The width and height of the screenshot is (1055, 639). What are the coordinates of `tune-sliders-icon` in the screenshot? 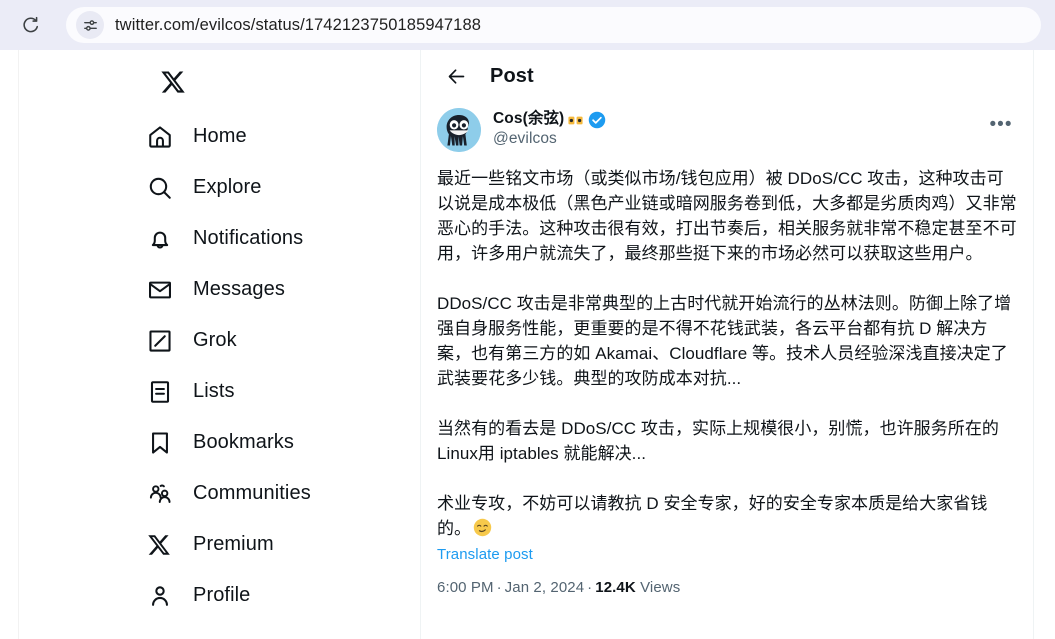 It's located at (90, 25).